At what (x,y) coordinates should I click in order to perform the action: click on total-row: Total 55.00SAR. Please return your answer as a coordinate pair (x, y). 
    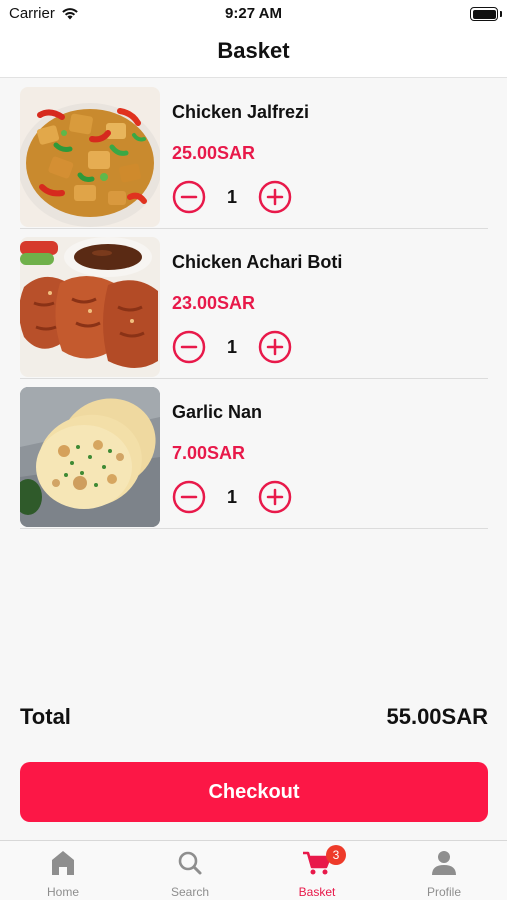
    Looking at the image, I should click on (254, 719).